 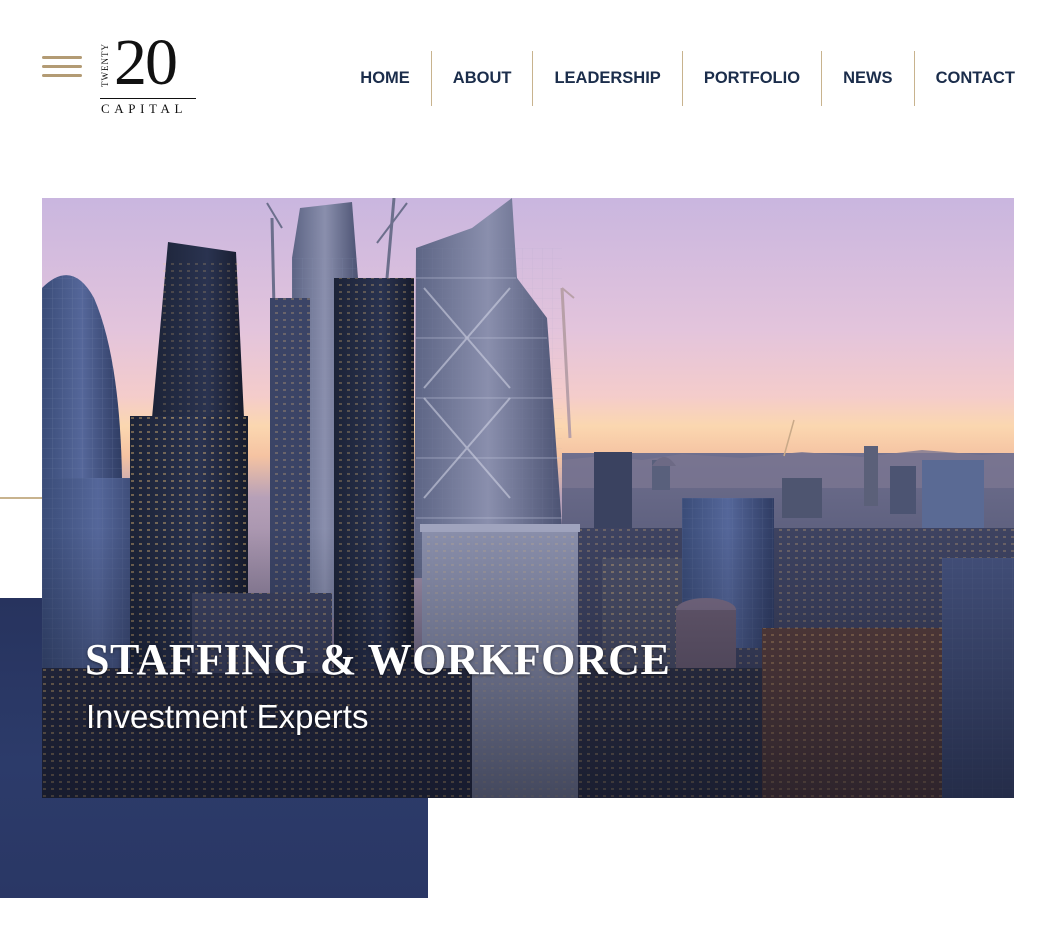 What do you see at coordinates (22, 498) in the screenshot?
I see `decorative-gold-line` at bounding box center [22, 498].